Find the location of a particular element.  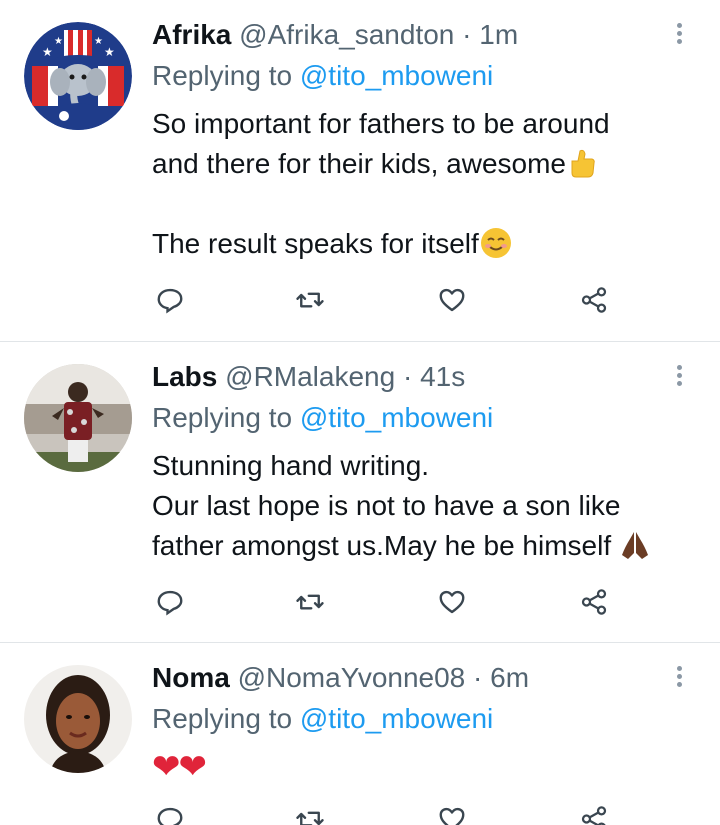

tweet-text-line: father amongst us.May he be himself is located at coordinates (401, 549).